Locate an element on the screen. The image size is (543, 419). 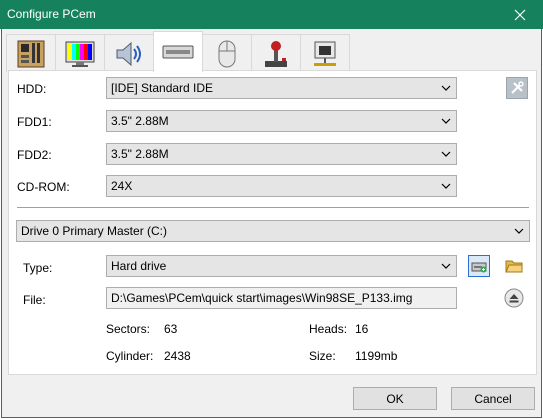
cylinder-label: Cylinder: is located at coordinates (130, 356).